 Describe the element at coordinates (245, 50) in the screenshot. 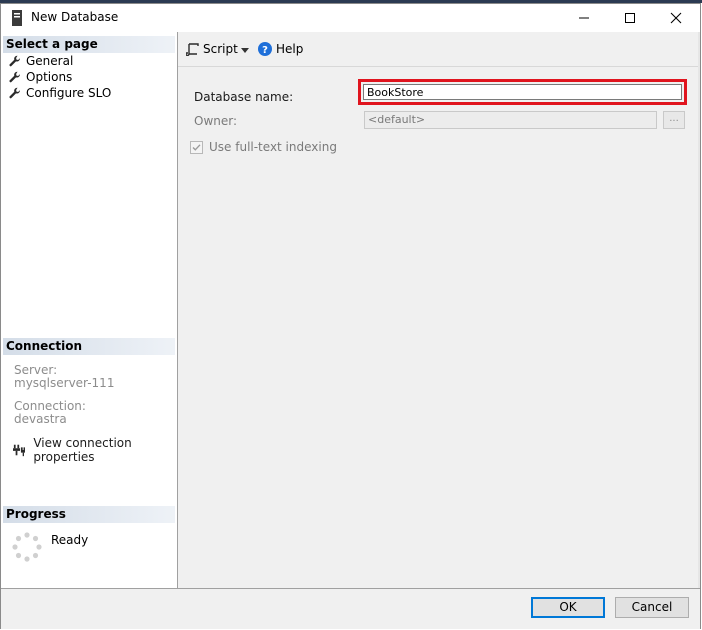

I see `script-dropdown-arrow` at that location.